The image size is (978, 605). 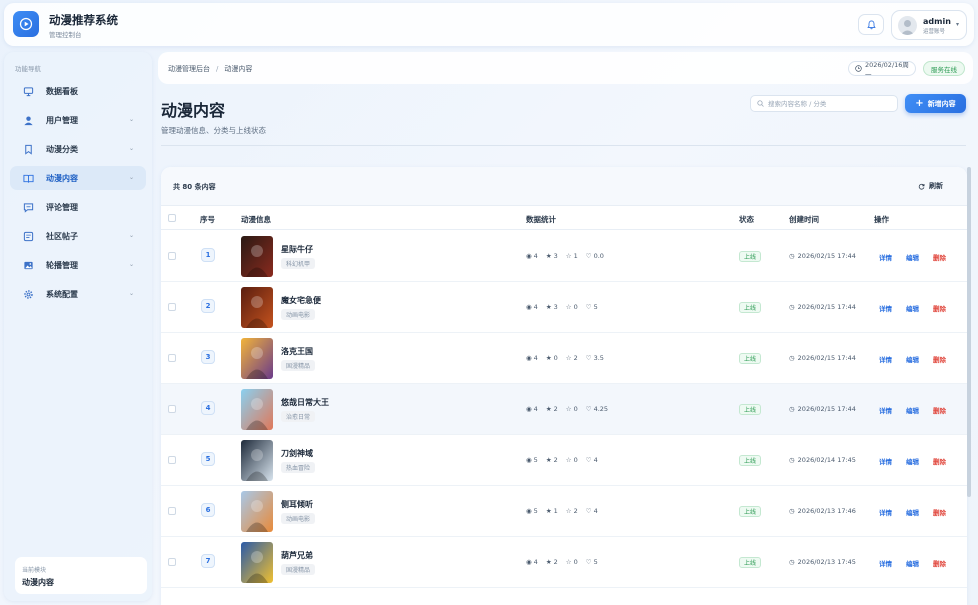 What do you see at coordinates (871, 24) in the screenshot?
I see `notification-button` at bounding box center [871, 24].